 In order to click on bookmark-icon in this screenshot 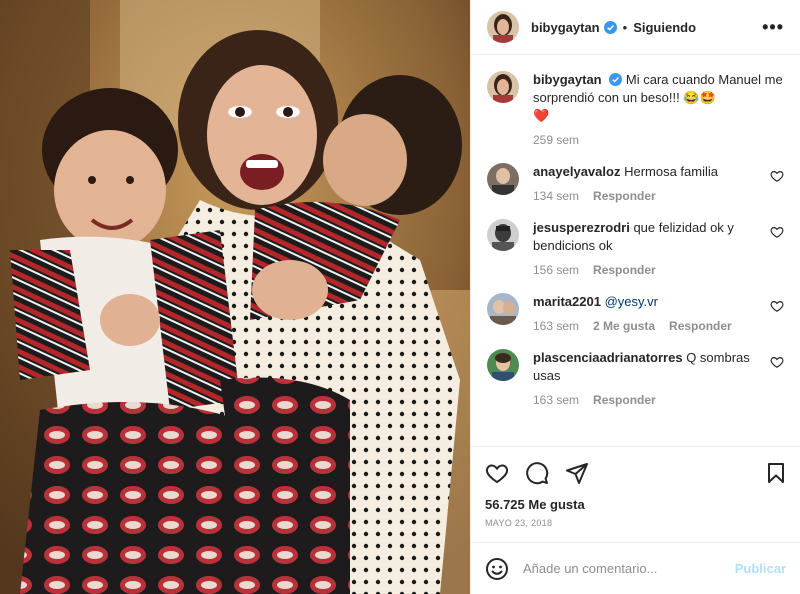, I will do `click(776, 473)`.